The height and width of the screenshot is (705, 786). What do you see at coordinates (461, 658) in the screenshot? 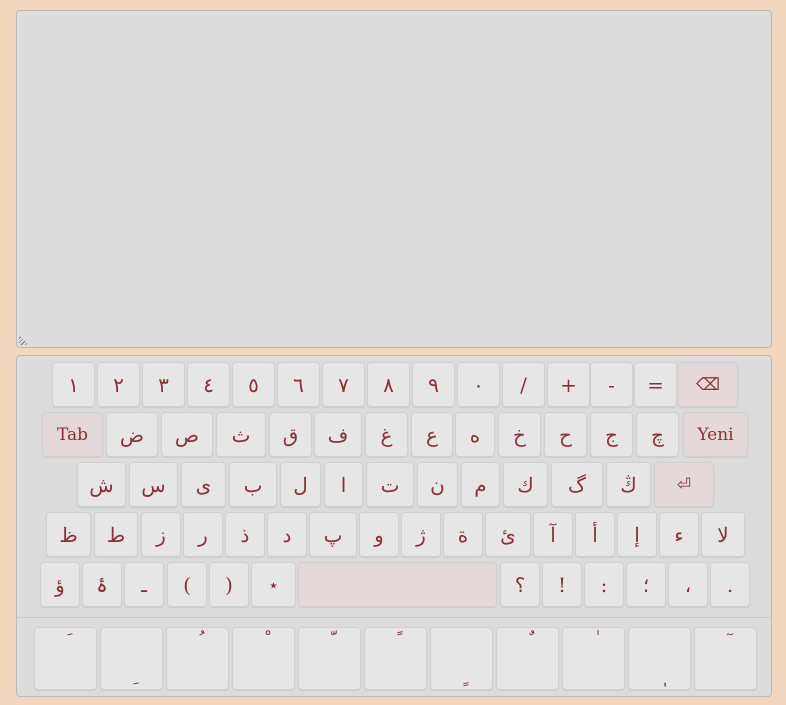
I see `diacritic-kasratan-key: ٍ` at bounding box center [461, 658].